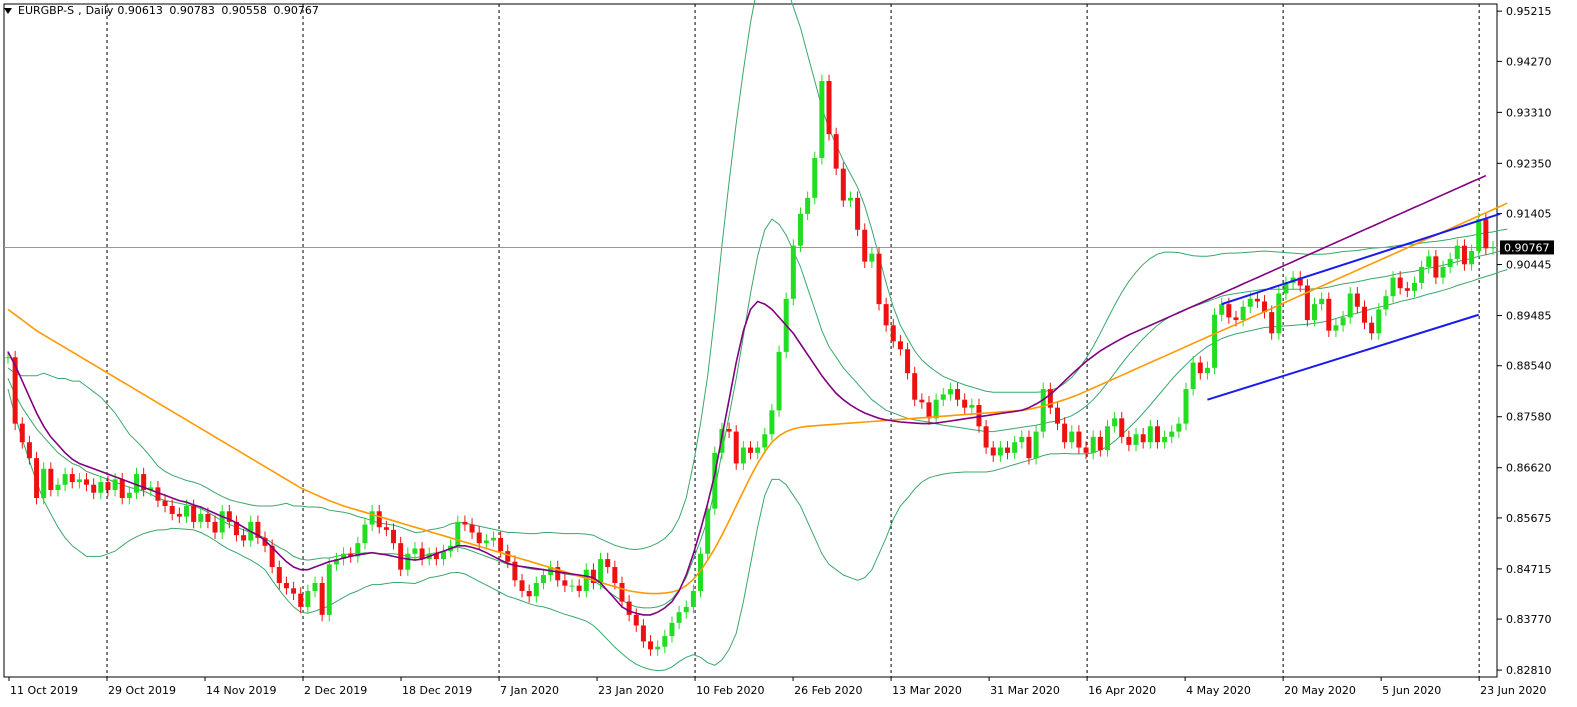 The image size is (1577, 707). What do you see at coordinates (142, 690) in the screenshot?
I see `x-tick-label: 29 Oct 2019` at bounding box center [142, 690].